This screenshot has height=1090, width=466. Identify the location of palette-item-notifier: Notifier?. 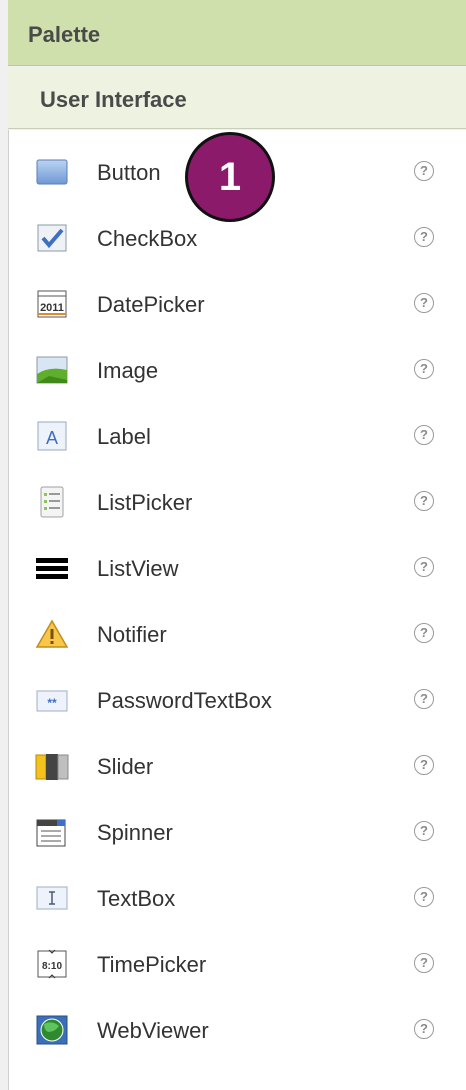
(237, 635).